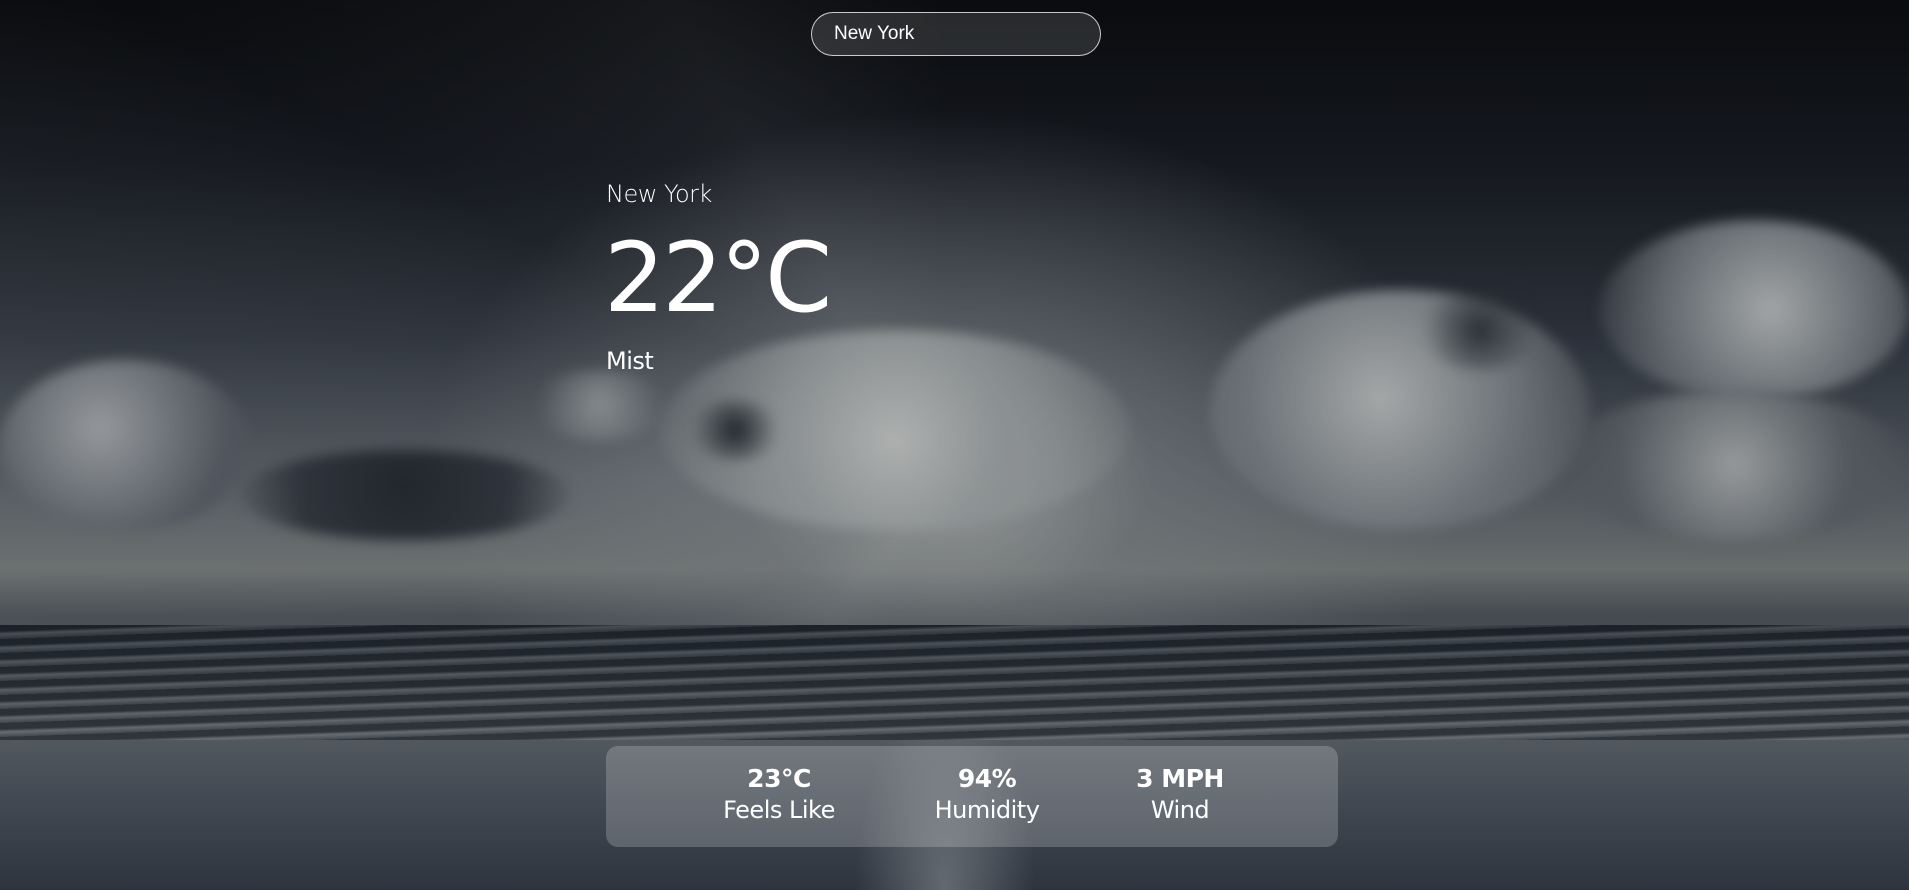 The image size is (1909, 890). Describe the element at coordinates (630, 361) in the screenshot. I see `weather-condition: Mist` at that location.